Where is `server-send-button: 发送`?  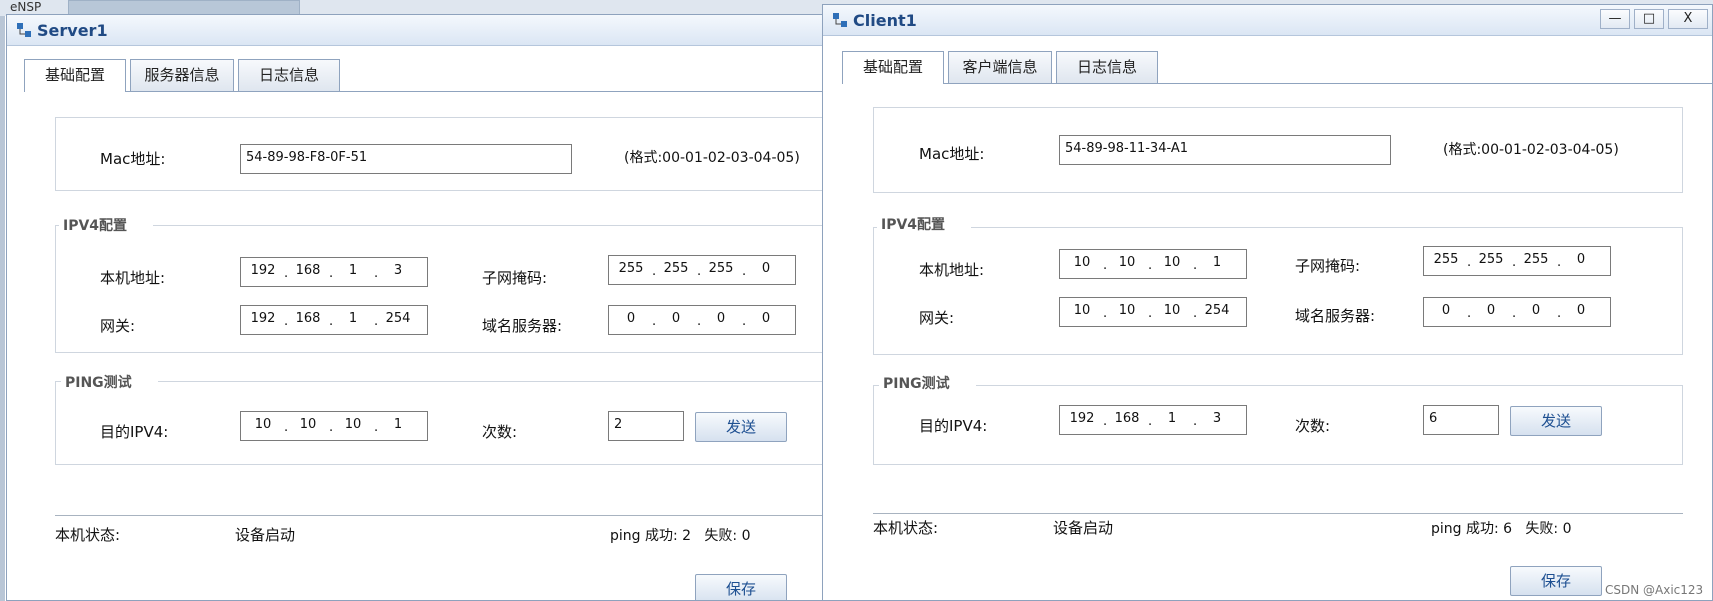
server-send-button: 发送 is located at coordinates (741, 427).